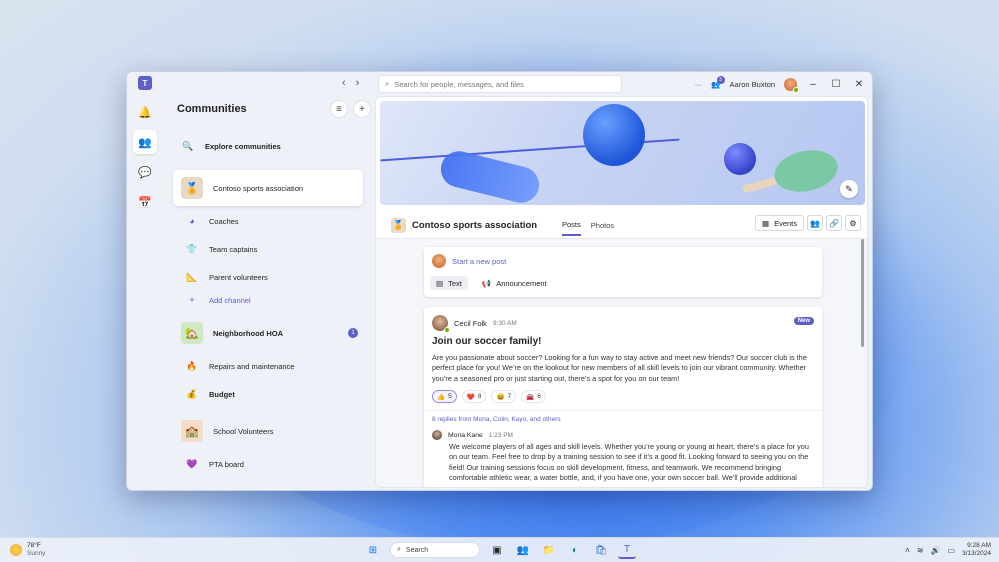 The image size is (999, 562). Describe the element at coordinates (373, 550) in the screenshot. I see `start-windows-icon: ⊞` at that location.